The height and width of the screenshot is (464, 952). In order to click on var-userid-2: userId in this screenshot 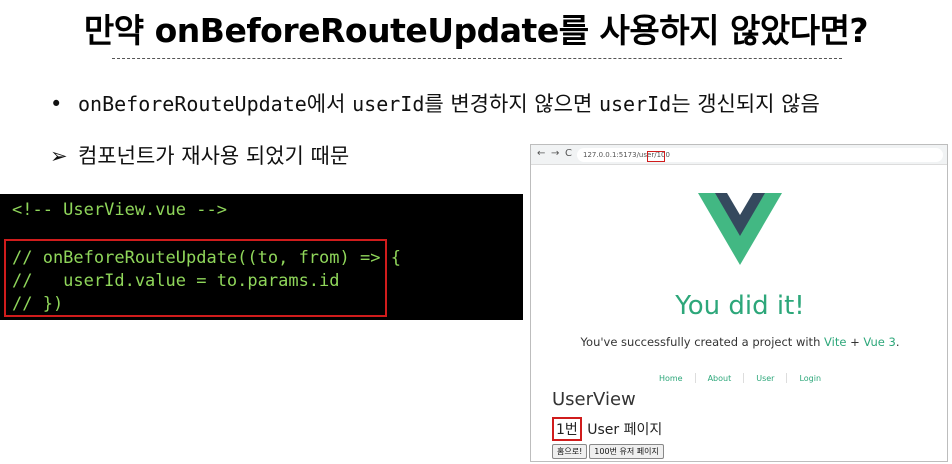, I will do `click(635, 104)`.